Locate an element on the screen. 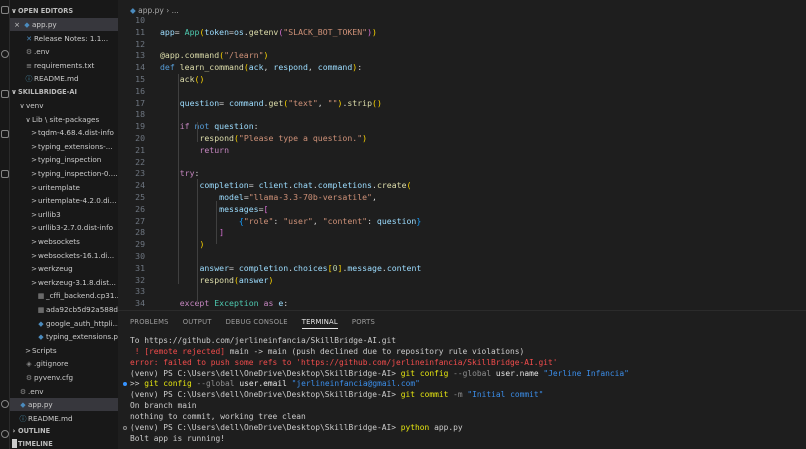 The image size is (806, 449). line-number: 24 is located at coordinates (140, 185).